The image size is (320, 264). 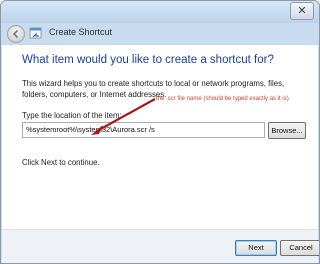 What do you see at coordinates (160, 12) in the screenshot?
I see `title-bar: ✕` at bounding box center [160, 12].